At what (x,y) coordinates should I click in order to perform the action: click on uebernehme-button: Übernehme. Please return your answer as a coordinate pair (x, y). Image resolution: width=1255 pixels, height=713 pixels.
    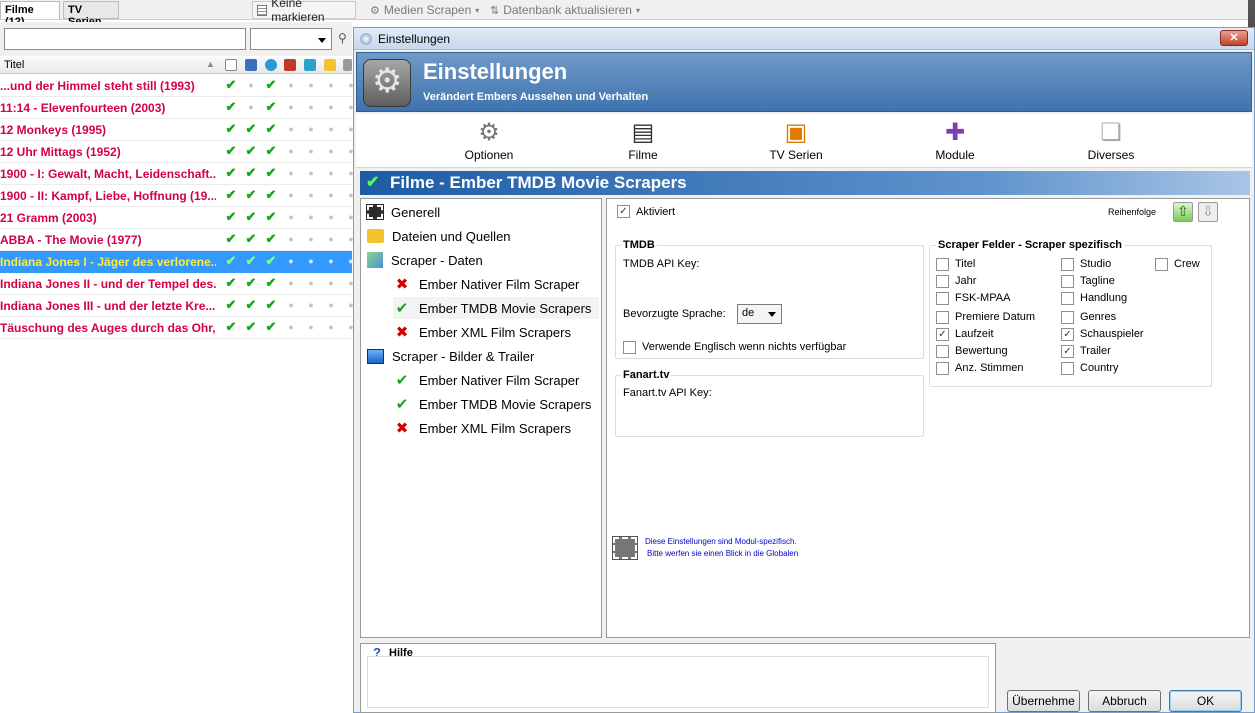
    Looking at the image, I should click on (1043, 701).